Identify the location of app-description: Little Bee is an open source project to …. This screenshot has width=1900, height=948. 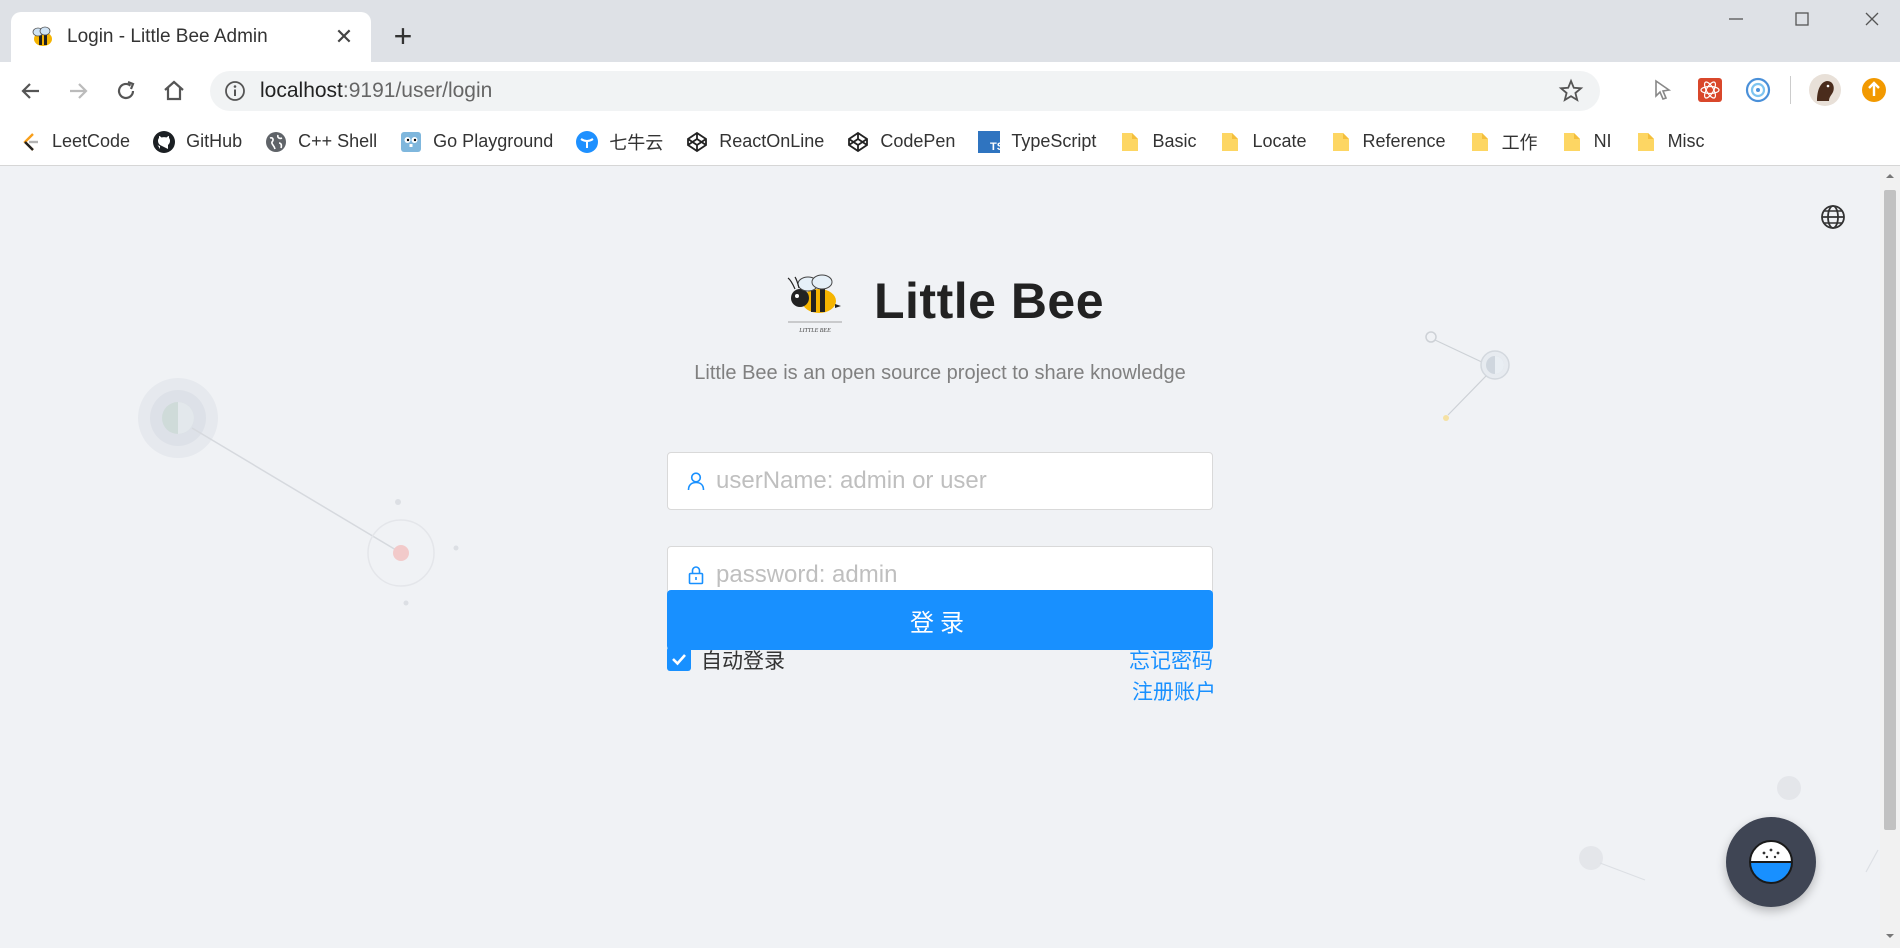
(940, 373).